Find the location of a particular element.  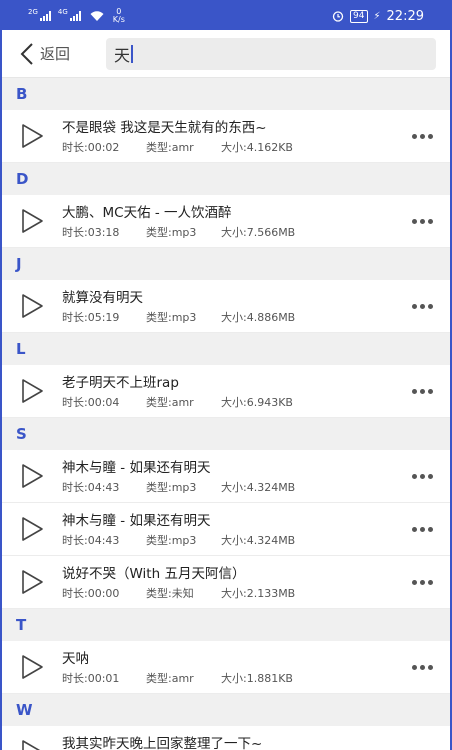

status-right: 94 ⚡ 22:29 is located at coordinates (378, 16).